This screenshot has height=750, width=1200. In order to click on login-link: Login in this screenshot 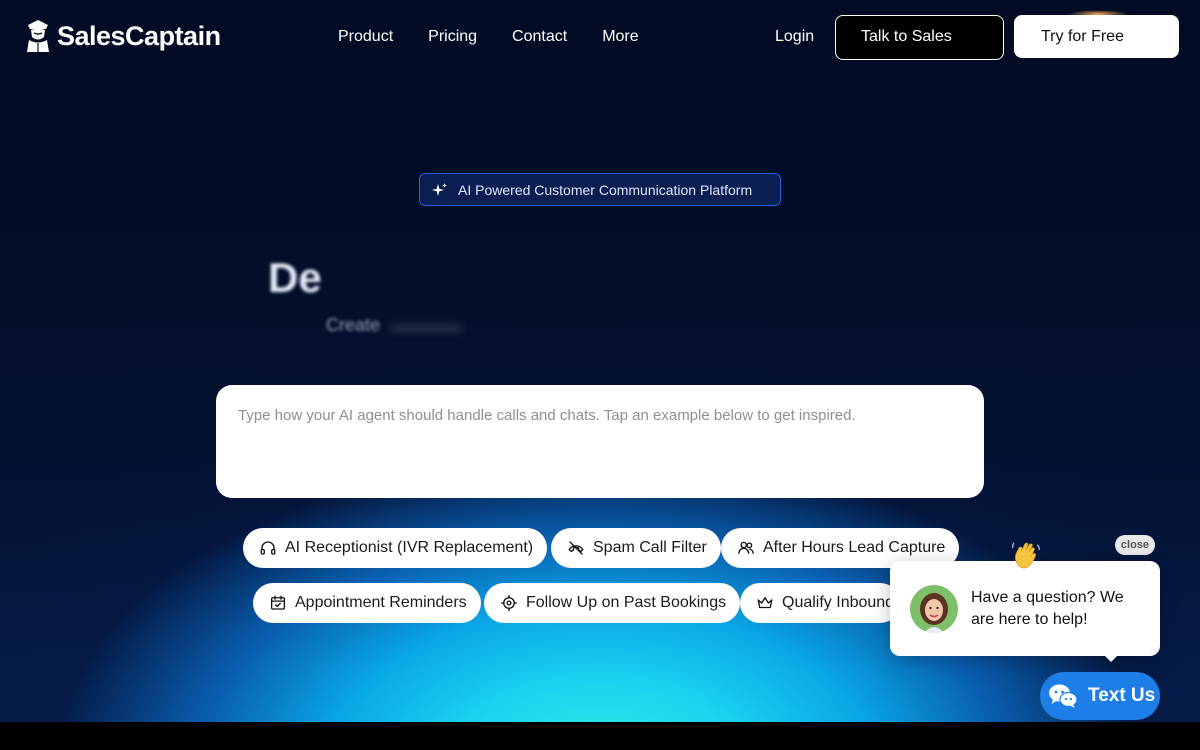, I will do `click(794, 37)`.